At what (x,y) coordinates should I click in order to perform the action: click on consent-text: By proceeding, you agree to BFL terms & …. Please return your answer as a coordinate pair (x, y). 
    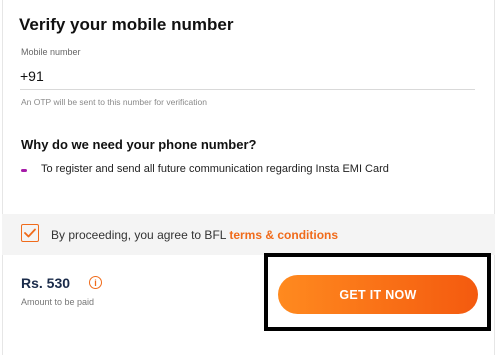
    Looking at the image, I should click on (194, 235).